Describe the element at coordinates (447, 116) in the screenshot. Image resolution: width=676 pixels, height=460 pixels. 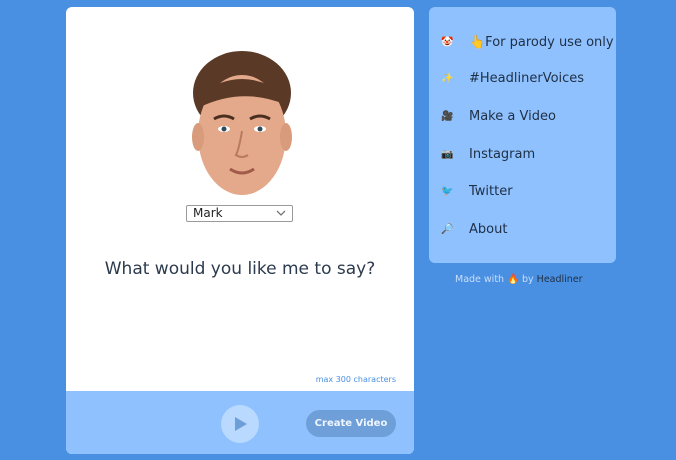
I see `video-camera-icon: 🎥` at that location.